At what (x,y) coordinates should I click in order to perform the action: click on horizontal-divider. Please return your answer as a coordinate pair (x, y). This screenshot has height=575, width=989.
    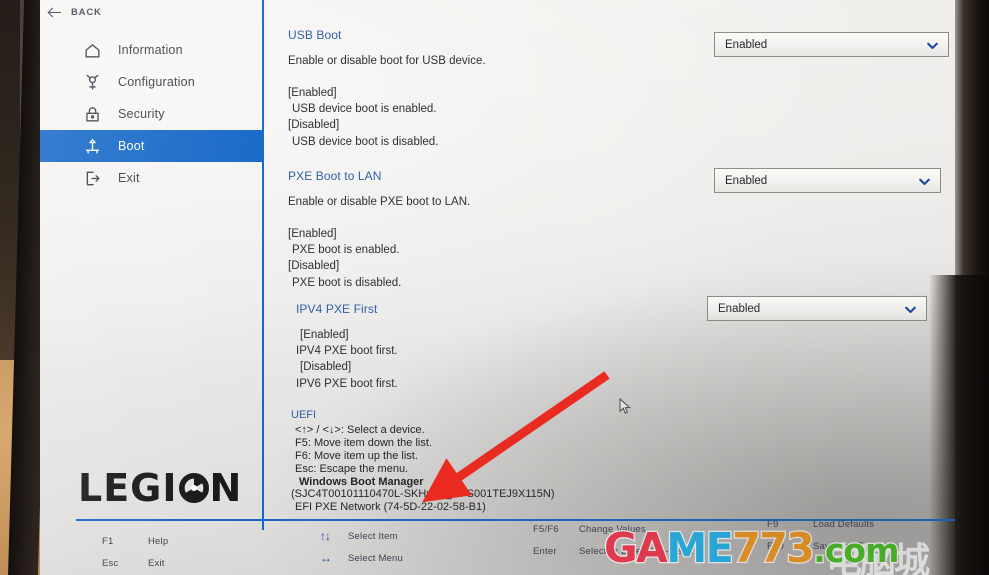
    Looking at the image, I should click on (515, 520).